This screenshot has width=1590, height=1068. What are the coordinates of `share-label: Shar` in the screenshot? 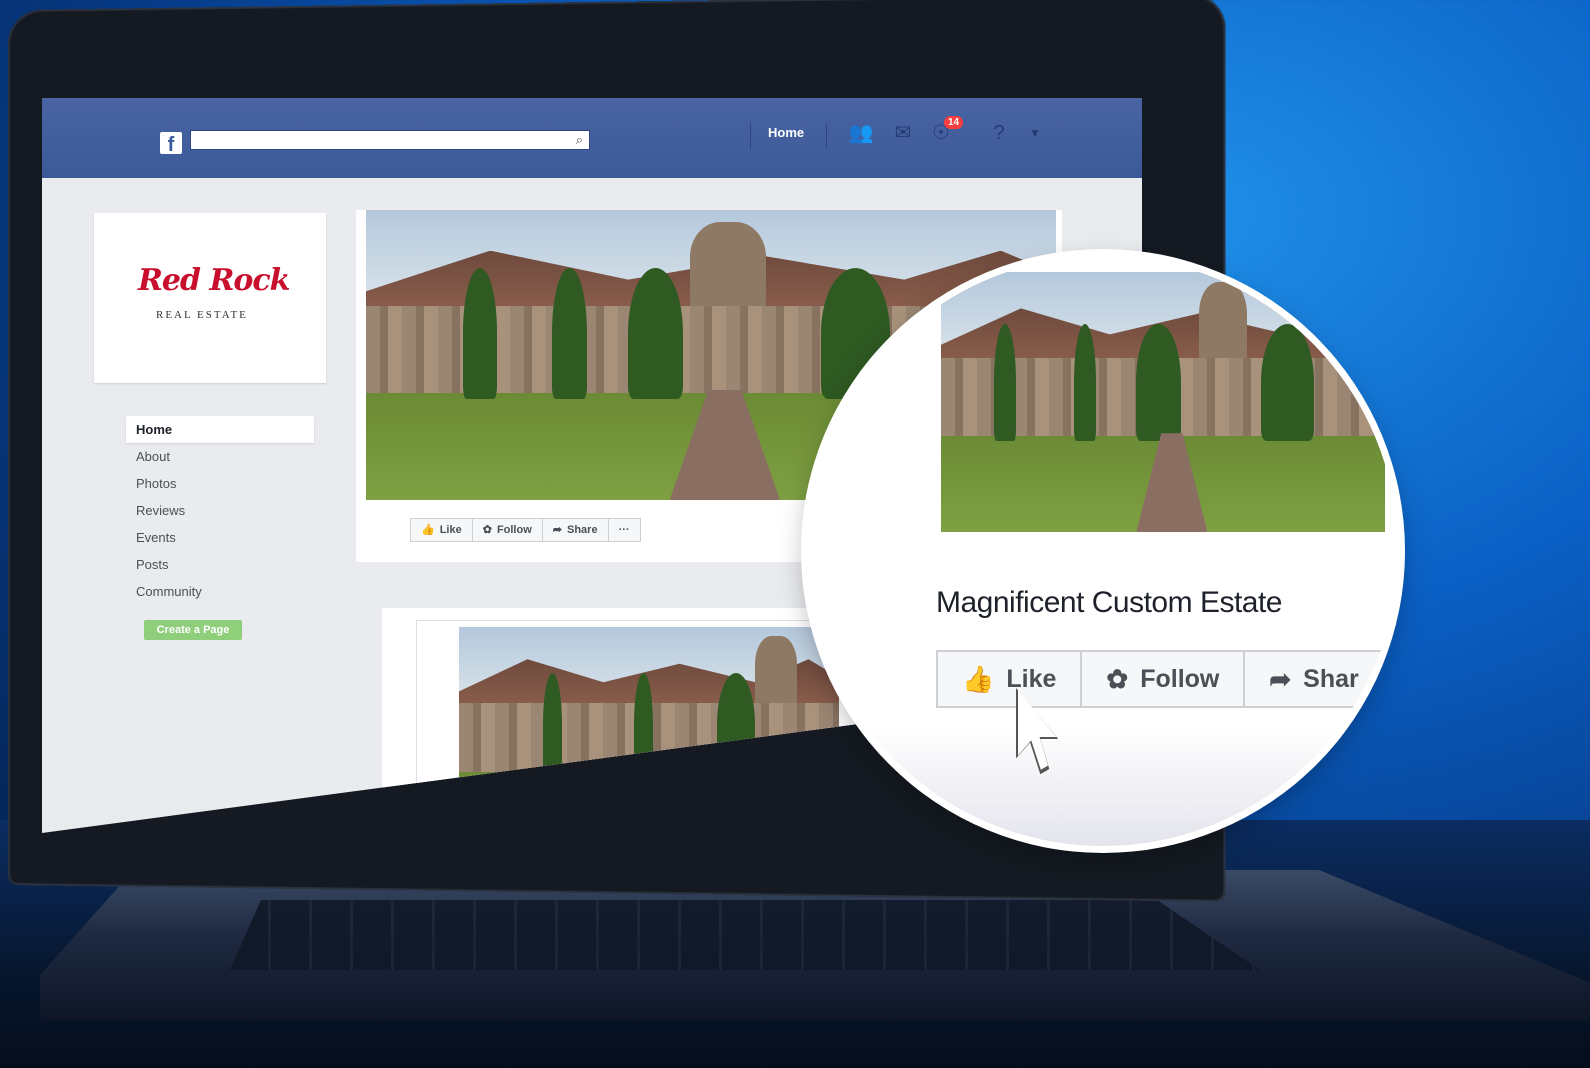 It's located at (1331, 679).